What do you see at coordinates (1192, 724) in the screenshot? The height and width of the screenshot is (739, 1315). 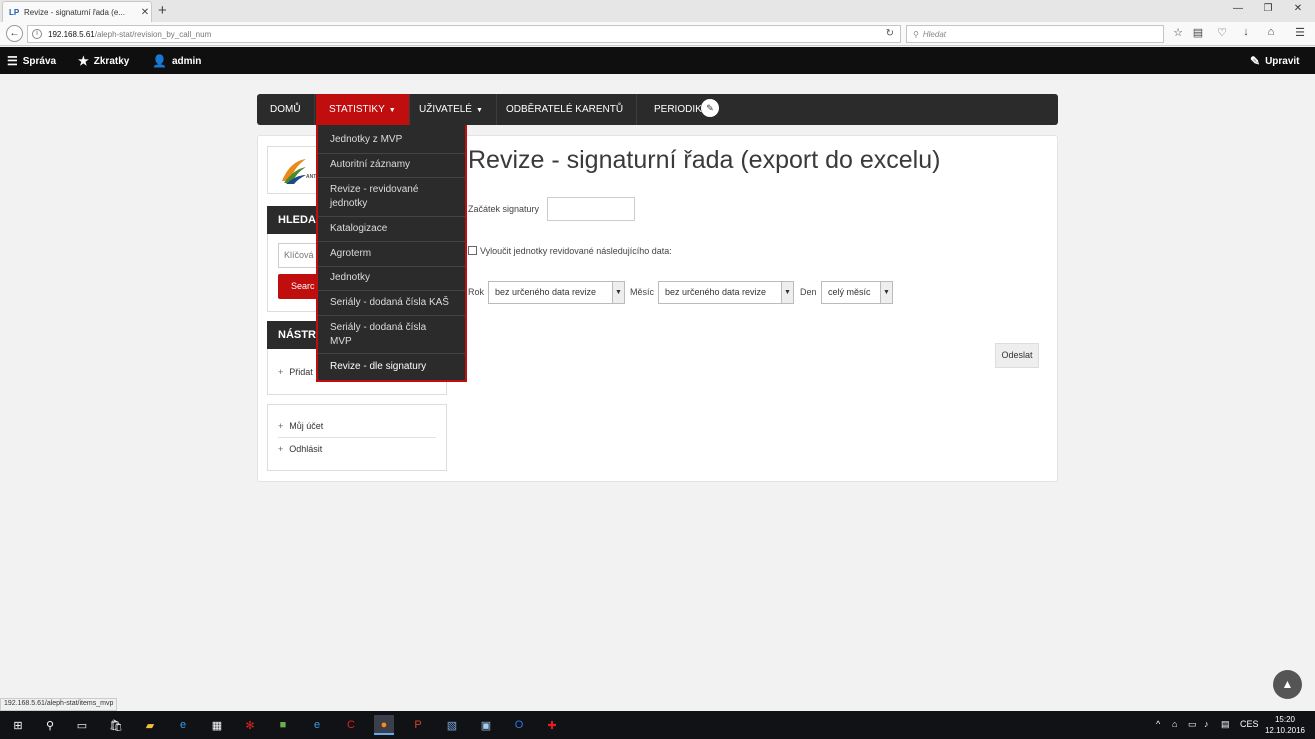 I see `battery-icon: ▭` at bounding box center [1192, 724].